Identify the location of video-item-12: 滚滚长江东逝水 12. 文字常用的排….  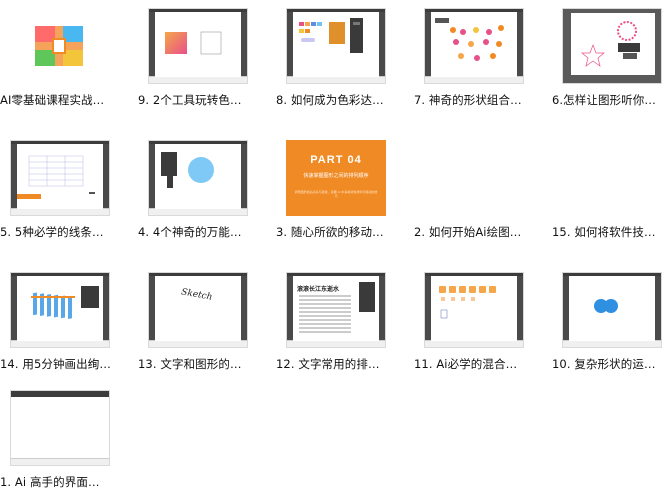
(336, 320).